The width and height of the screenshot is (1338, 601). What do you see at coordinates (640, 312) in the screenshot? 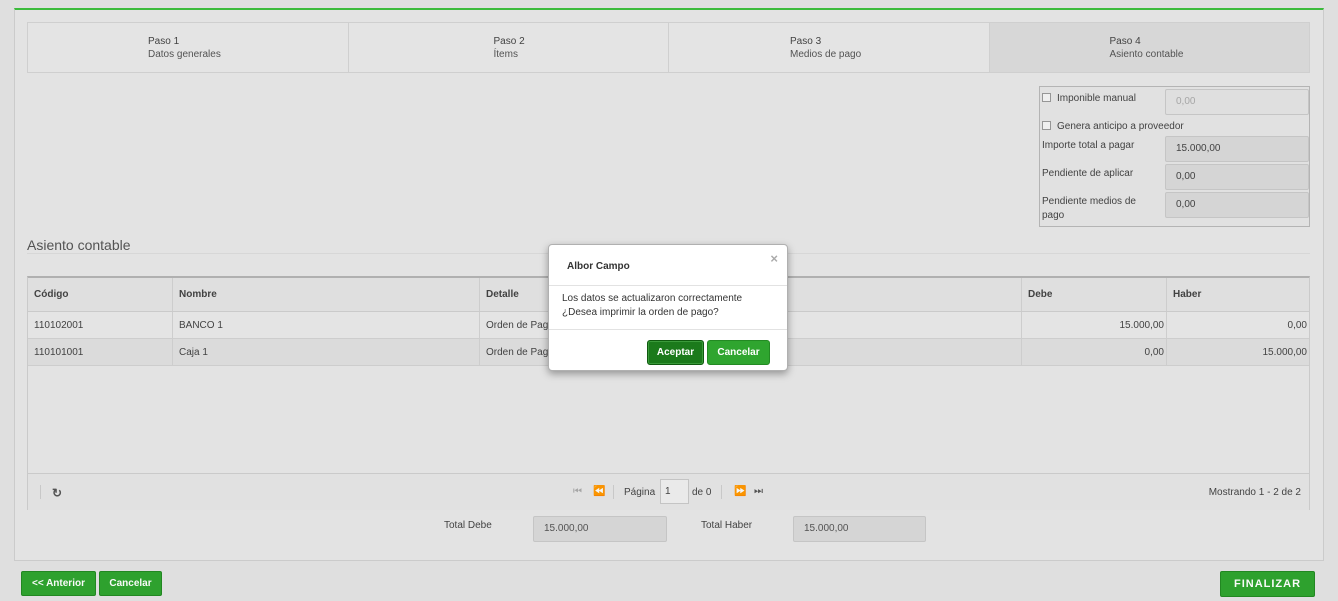
I see `dialog-message-line2: ¿Desea imprimir la orden de pago?` at bounding box center [640, 312].